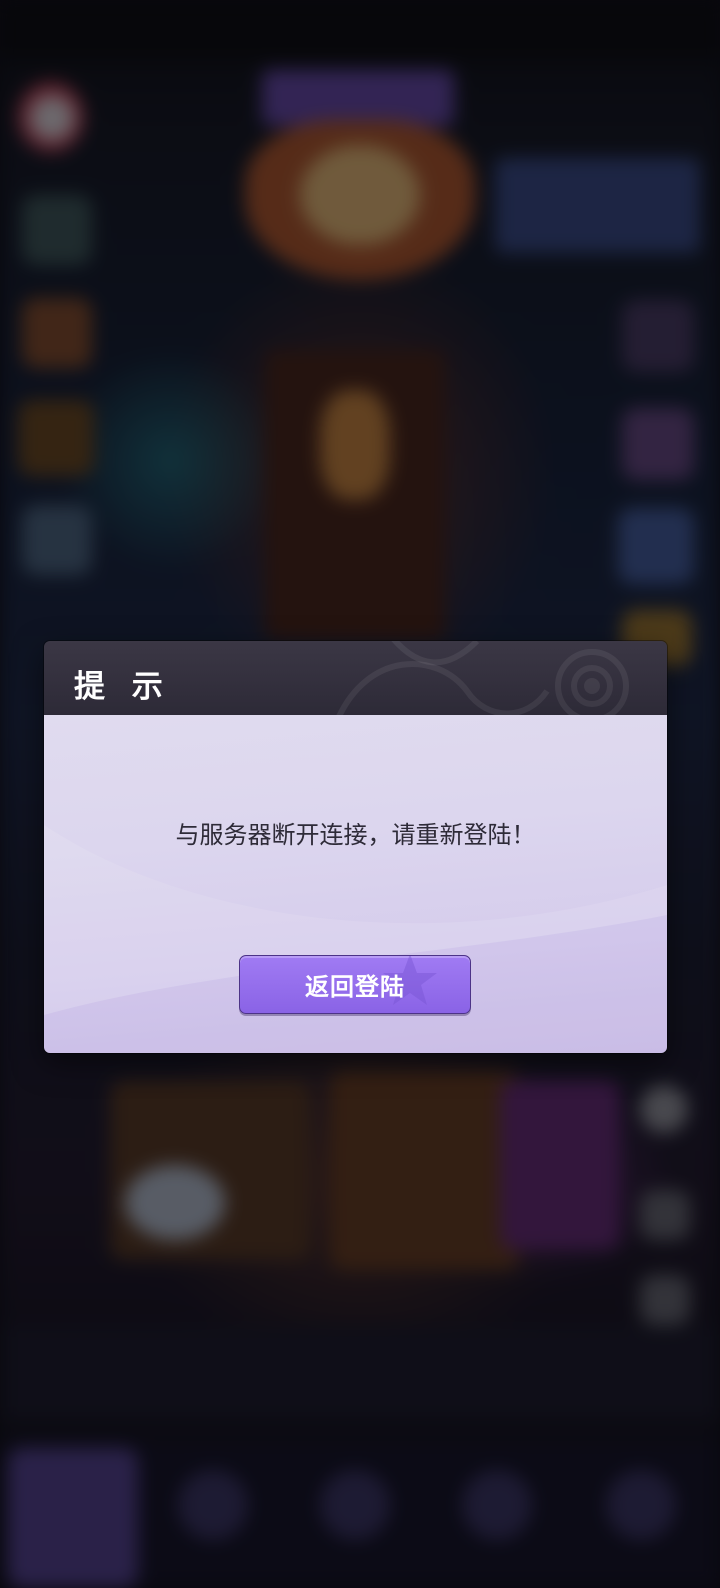 This screenshot has height=1588, width=720. Describe the element at coordinates (482, 678) in the screenshot. I see `header-swirl-ornament-icon` at that location.